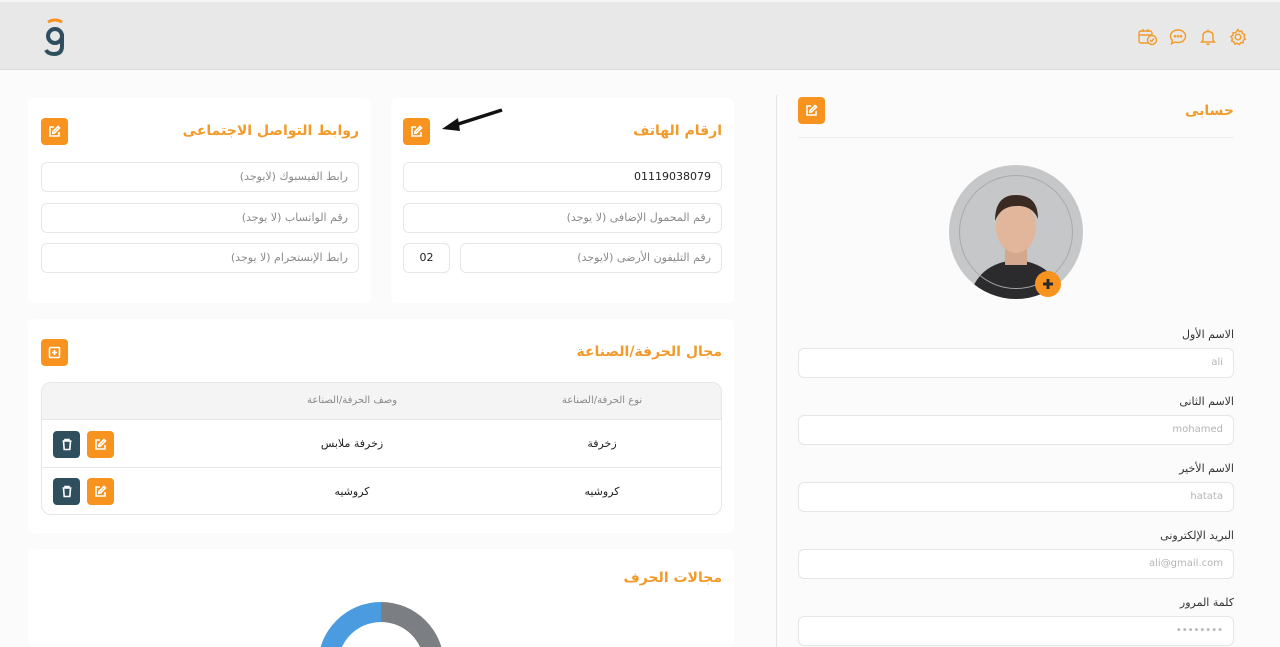 The width and height of the screenshot is (1280, 647). I want to click on top-bar, so click(640, 35).